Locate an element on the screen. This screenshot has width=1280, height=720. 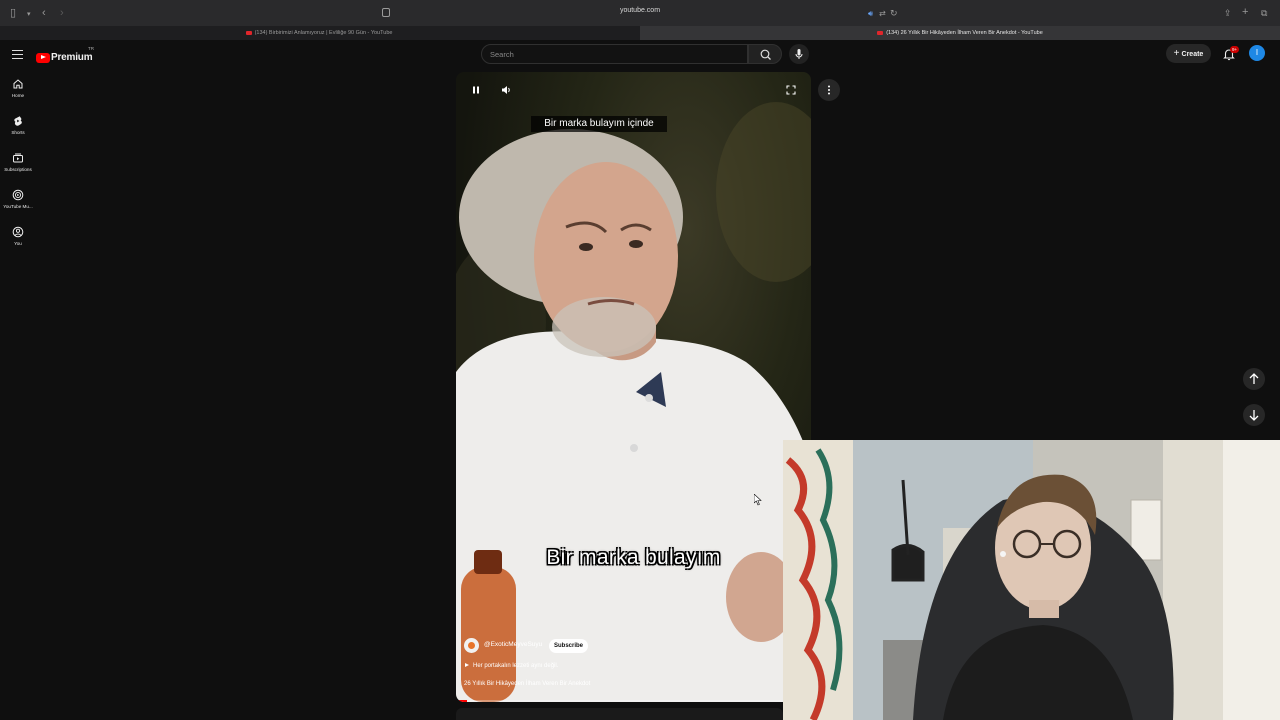
subscriptions-icon is located at coordinates (18, 158).